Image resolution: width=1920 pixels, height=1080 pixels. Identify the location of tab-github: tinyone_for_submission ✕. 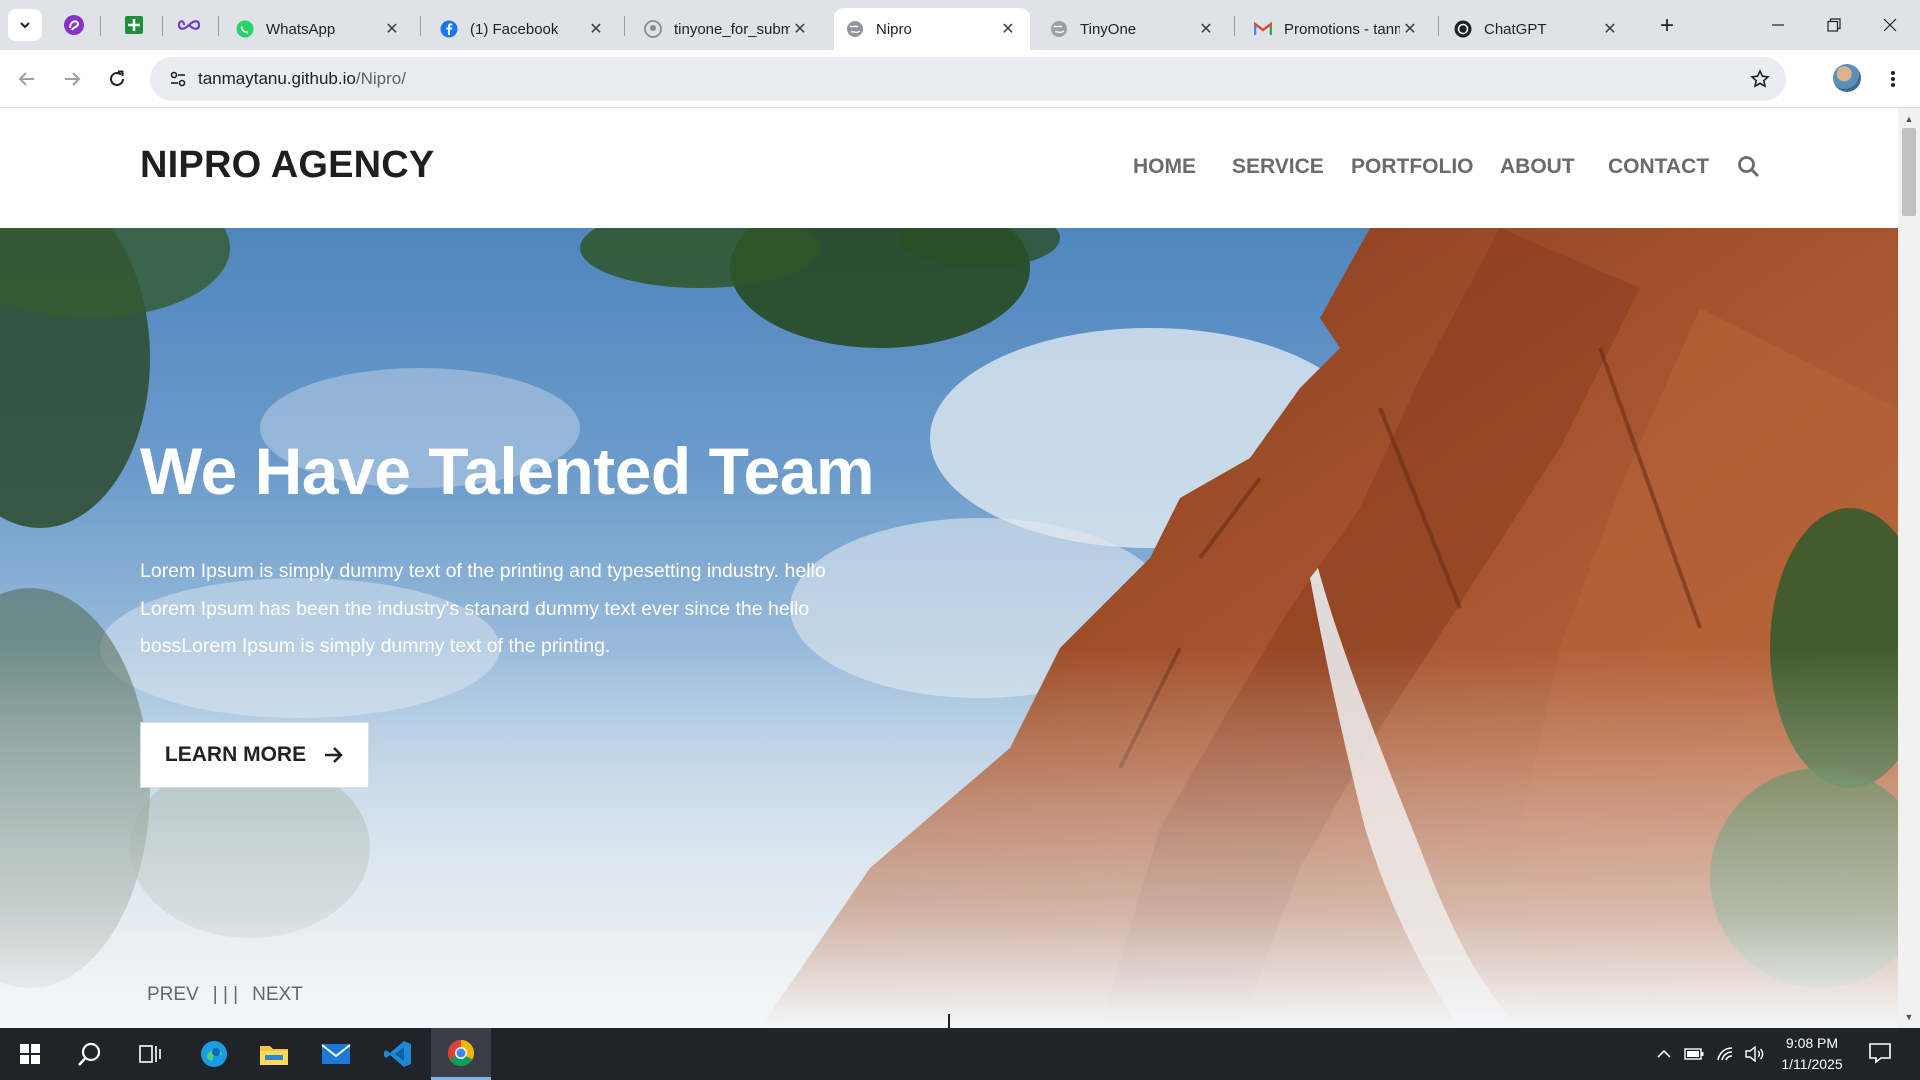
(727, 29).